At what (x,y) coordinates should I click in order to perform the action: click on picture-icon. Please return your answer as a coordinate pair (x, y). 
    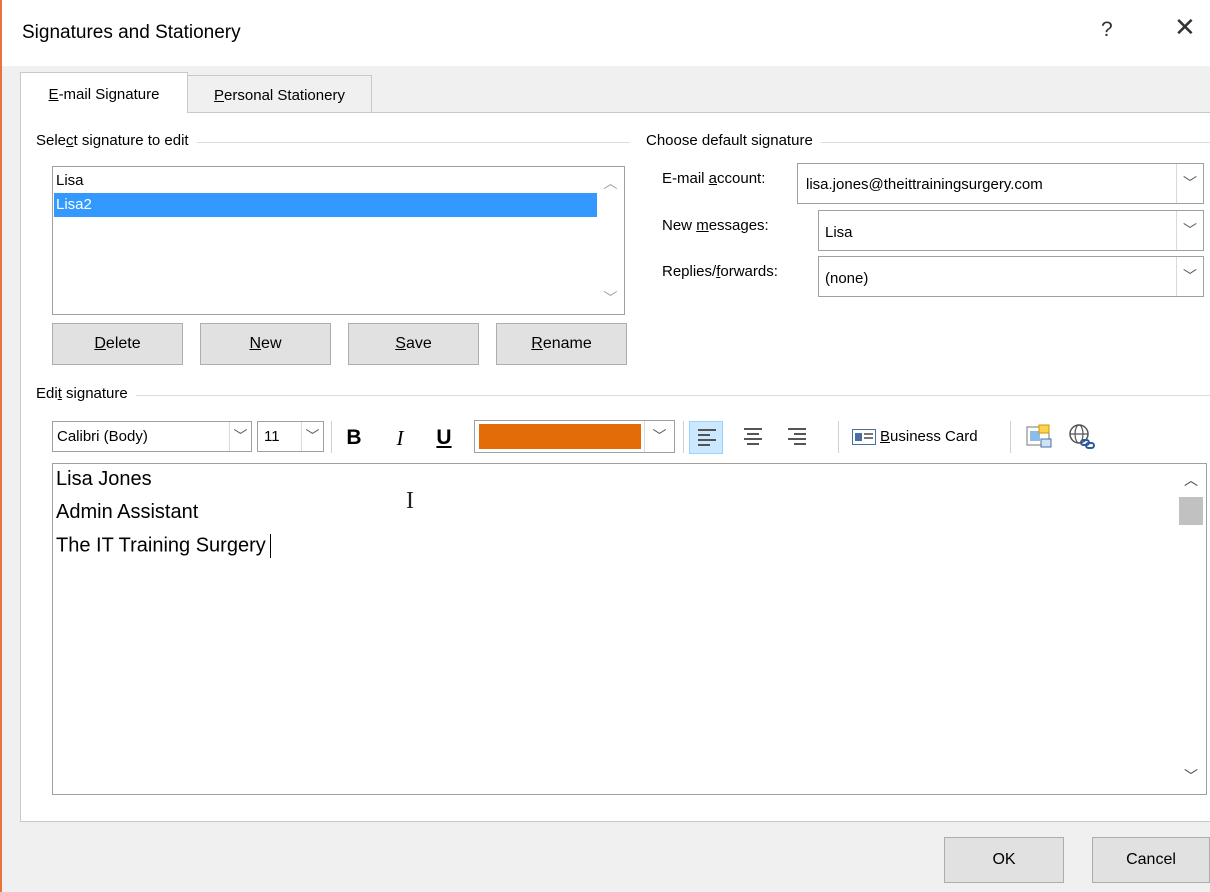
    Looking at the image, I should click on (1039, 436).